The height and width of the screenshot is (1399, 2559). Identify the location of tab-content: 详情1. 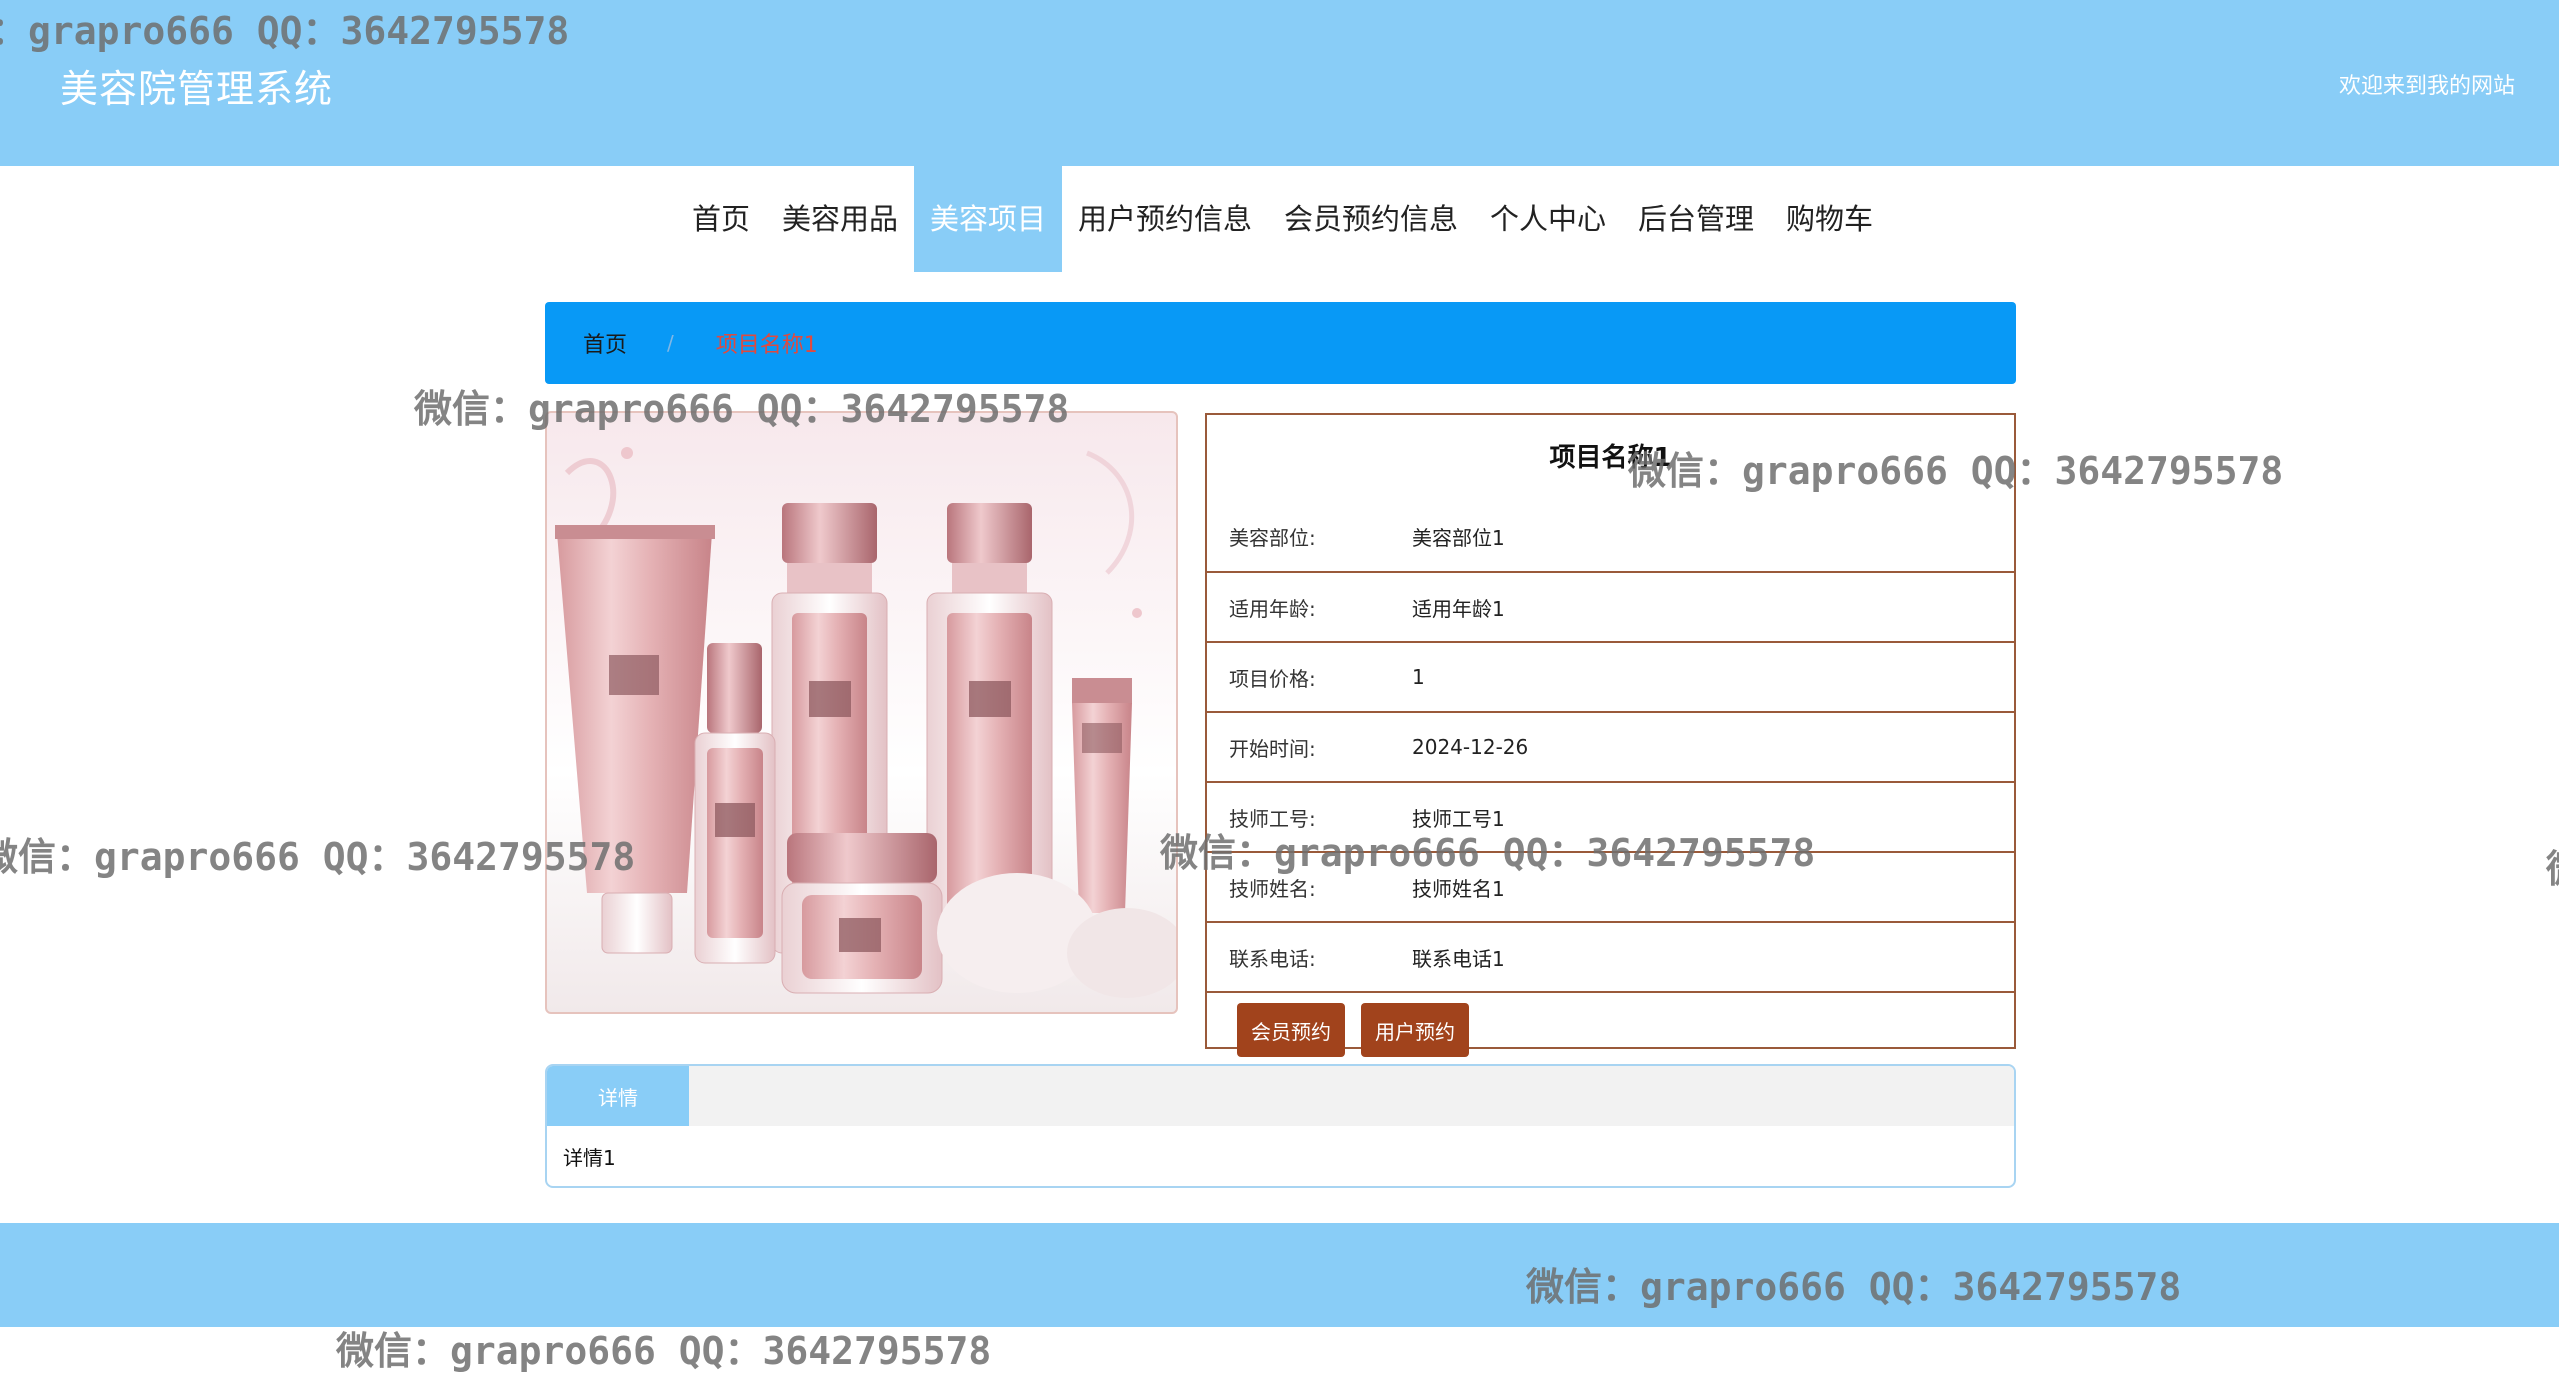
(589, 1158).